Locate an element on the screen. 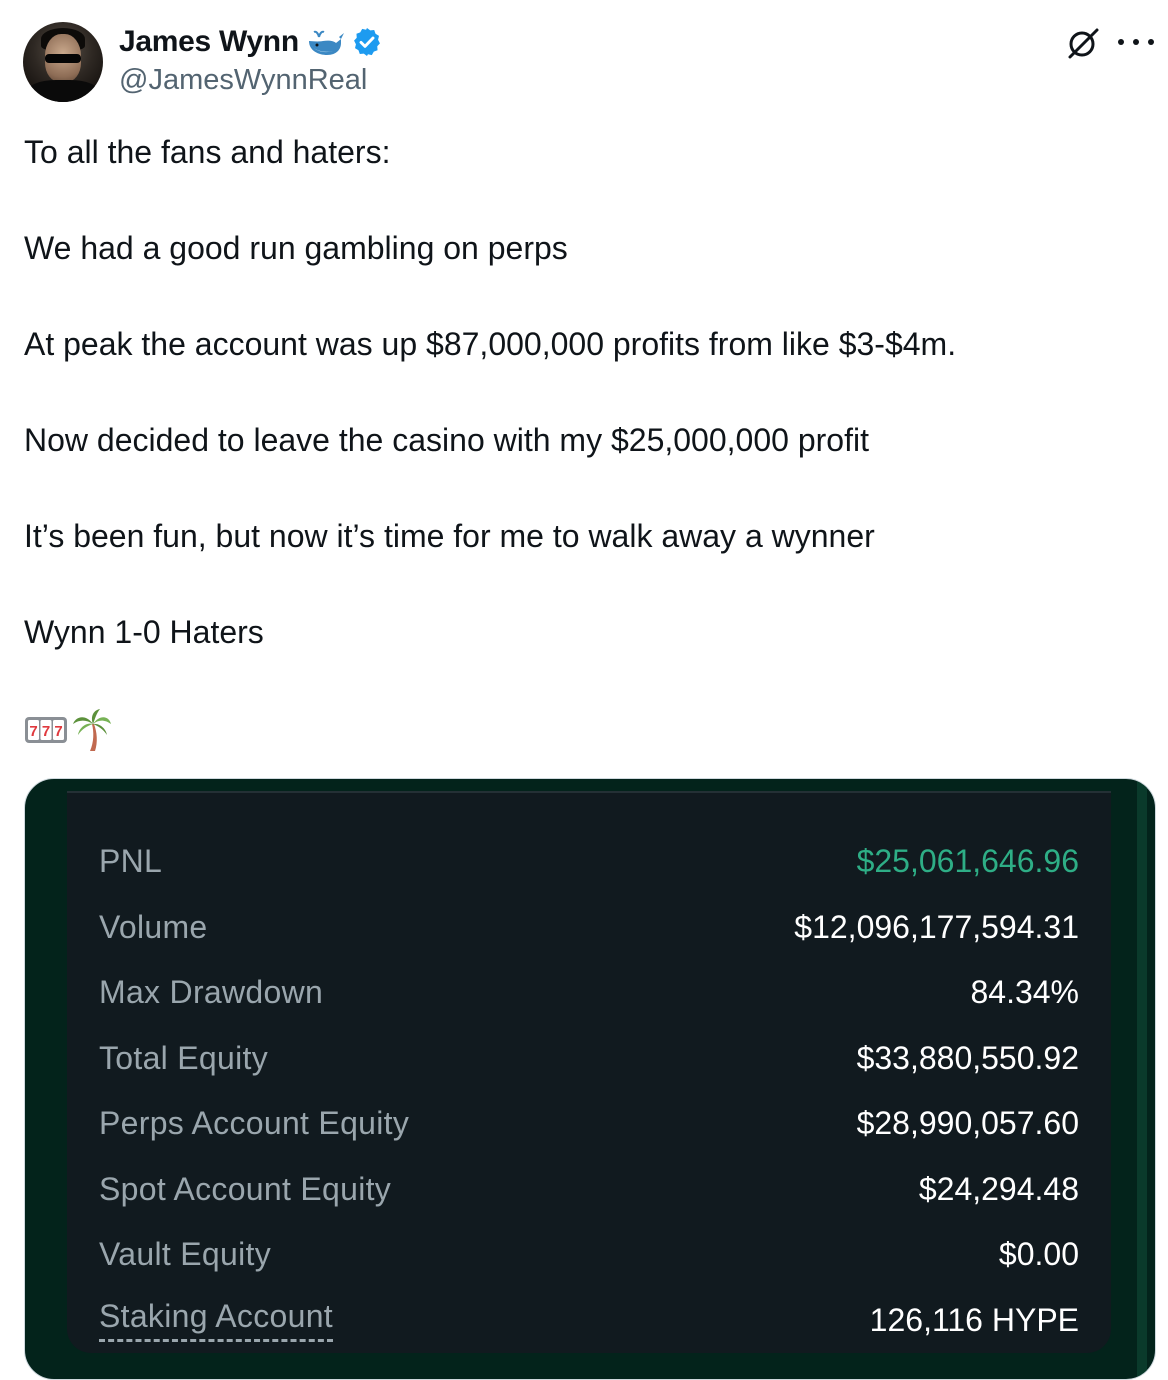 The width and height of the screenshot is (1168, 1380). stat-value: $28,990,057.60 is located at coordinates (967, 1122).